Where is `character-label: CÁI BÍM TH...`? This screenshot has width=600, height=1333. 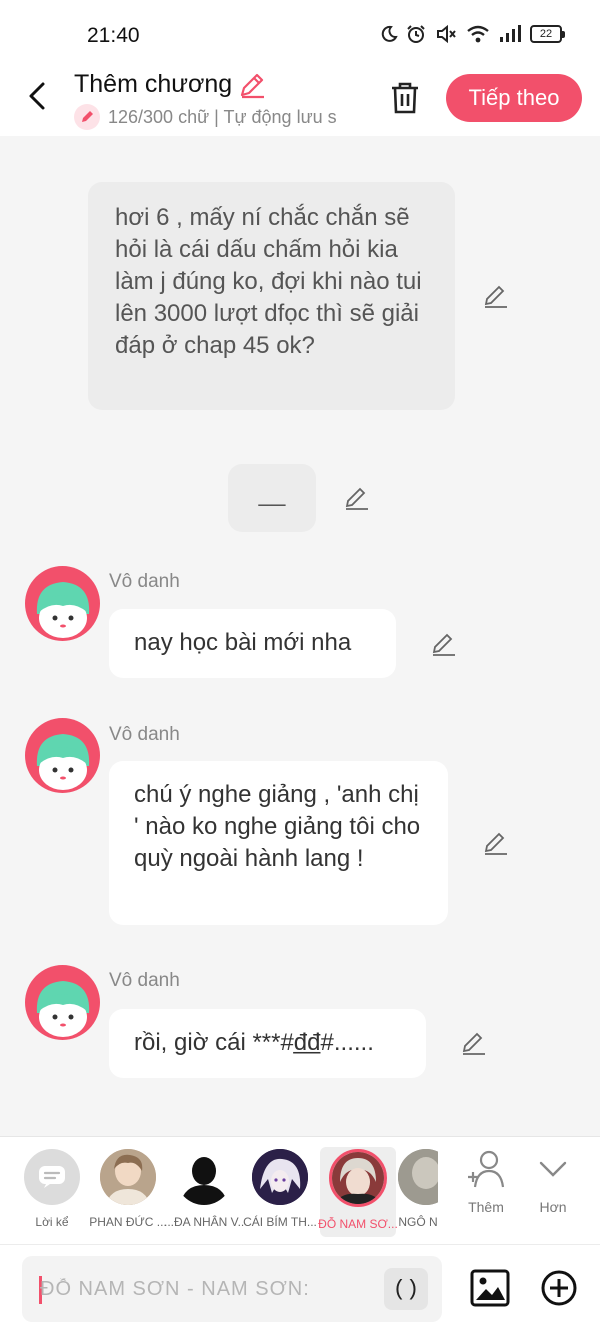
character-label: CÁI BÍM TH... is located at coordinates (280, 1222).